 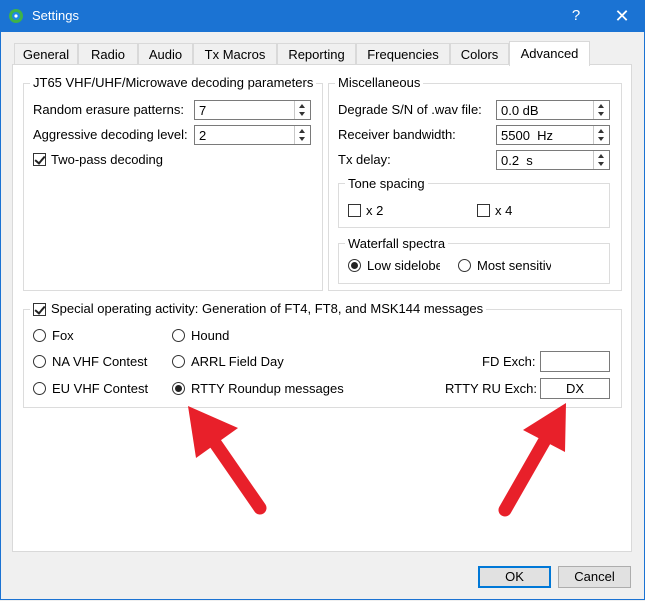 I want to click on arrow-icon-right, so click(x=532, y=460).